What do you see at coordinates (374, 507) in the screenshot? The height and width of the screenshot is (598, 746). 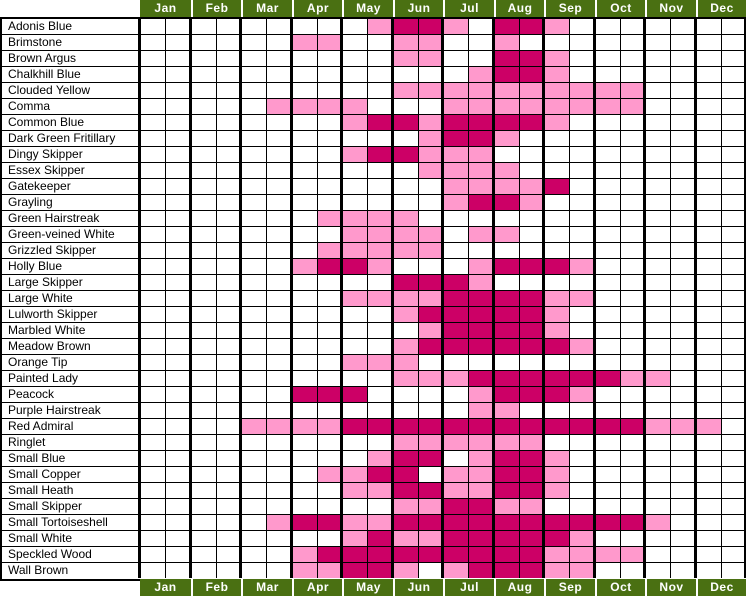 I see `species-row: Small Skipper` at bounding box center [374, 507].